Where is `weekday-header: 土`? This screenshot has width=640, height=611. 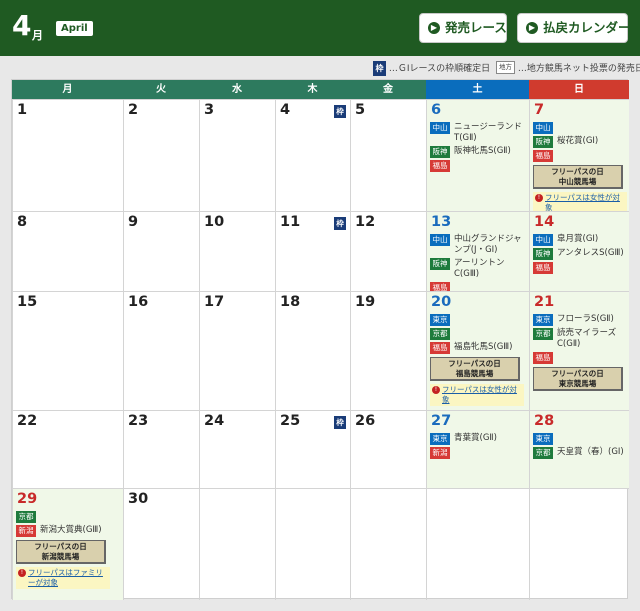
weekday-header: 土 is located at coordinates (477, 89).